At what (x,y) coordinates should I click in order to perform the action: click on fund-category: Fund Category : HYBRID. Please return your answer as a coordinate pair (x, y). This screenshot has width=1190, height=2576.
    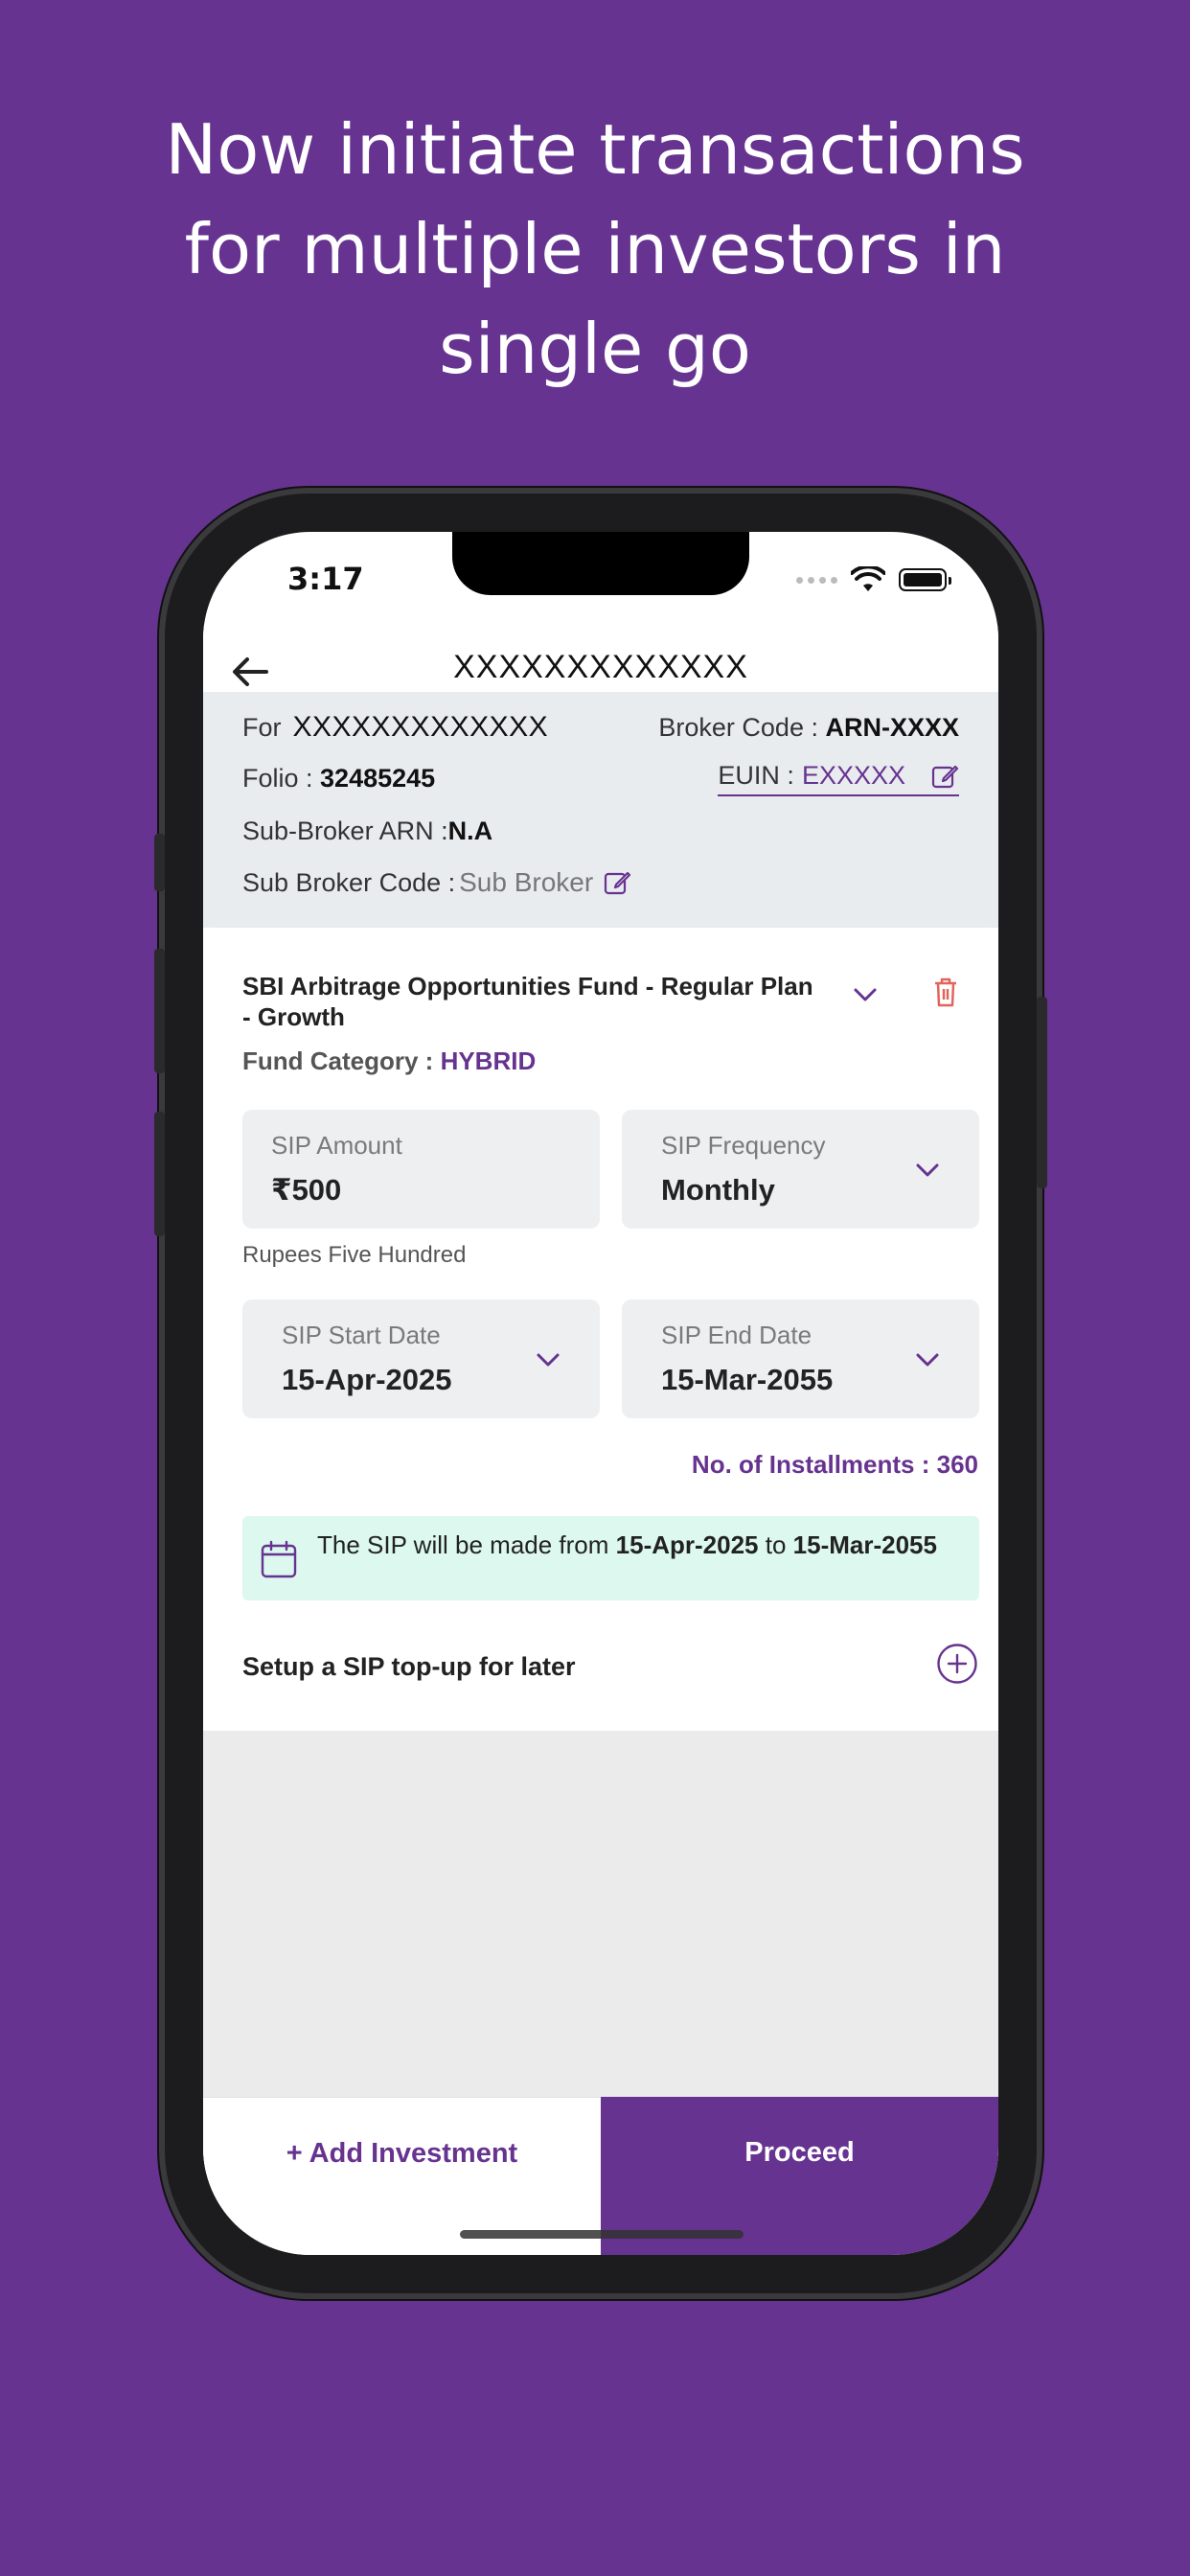
    Looking at the image, I should click on (389, 1061).